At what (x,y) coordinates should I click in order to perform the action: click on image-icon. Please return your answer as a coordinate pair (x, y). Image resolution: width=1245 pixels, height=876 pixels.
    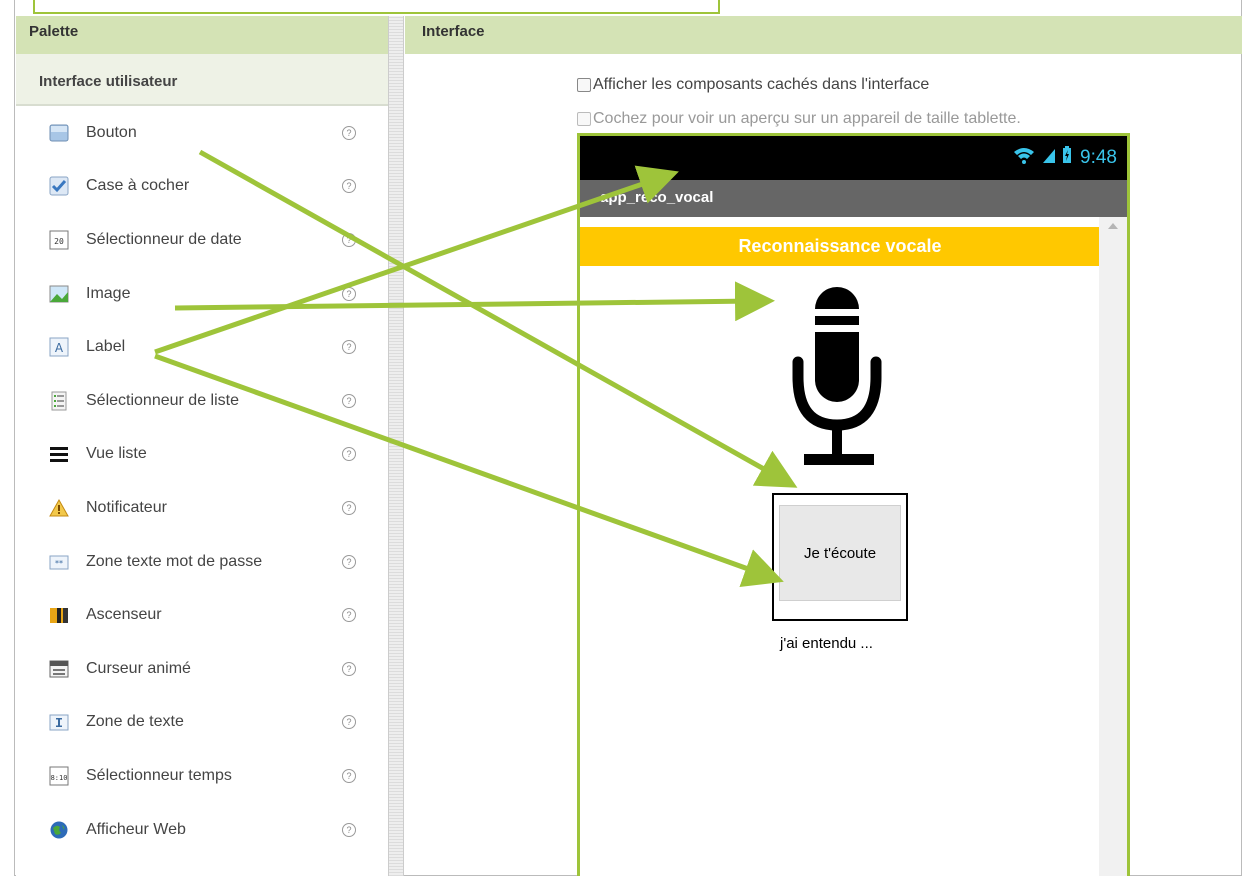
    Looking at the image, I should click on (59, 294).